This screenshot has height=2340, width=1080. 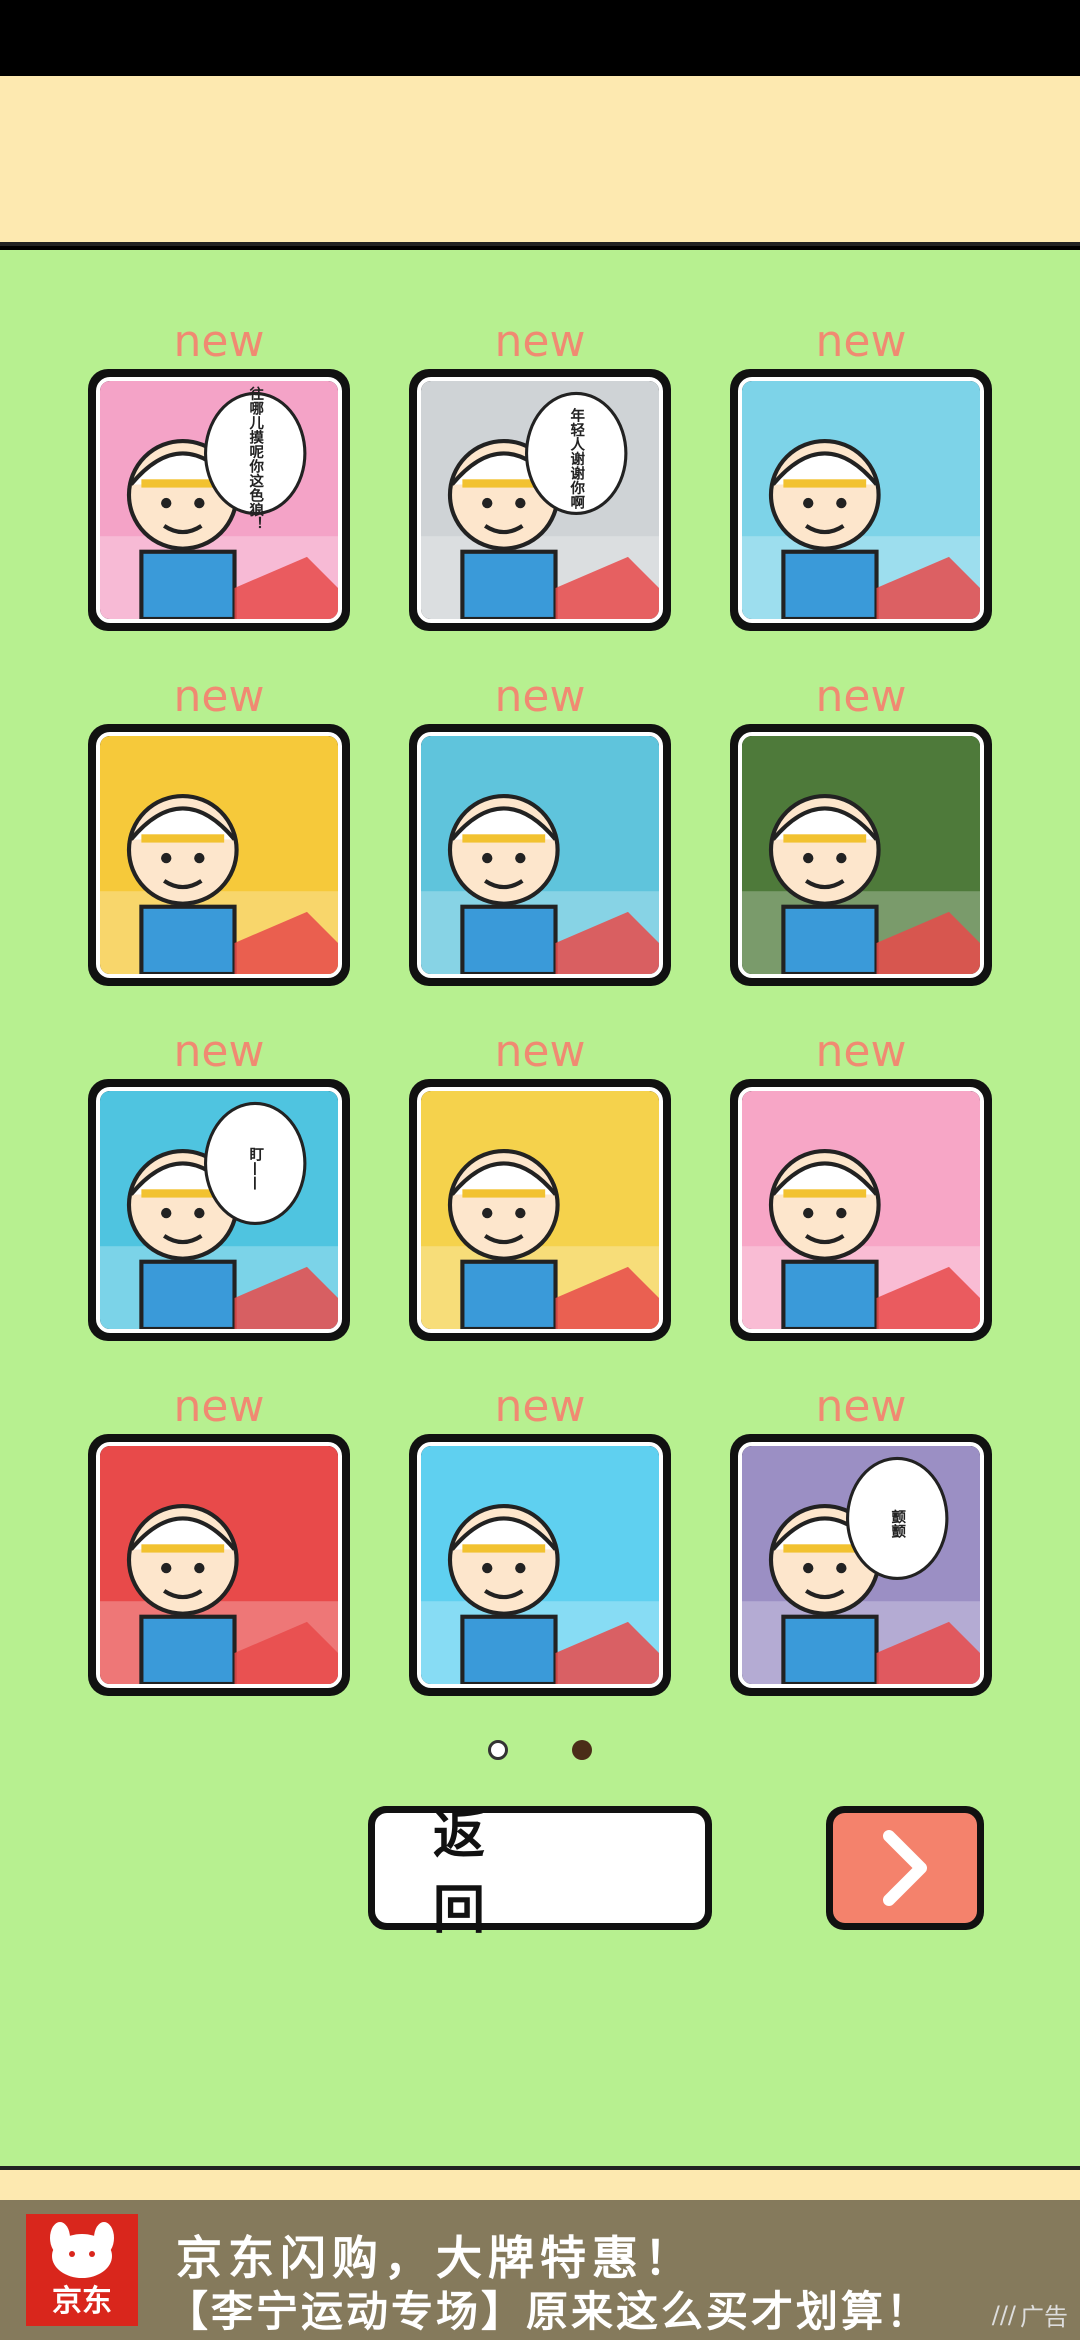 I want to click on chevron-right-icon, so click(x=905, y=1868).